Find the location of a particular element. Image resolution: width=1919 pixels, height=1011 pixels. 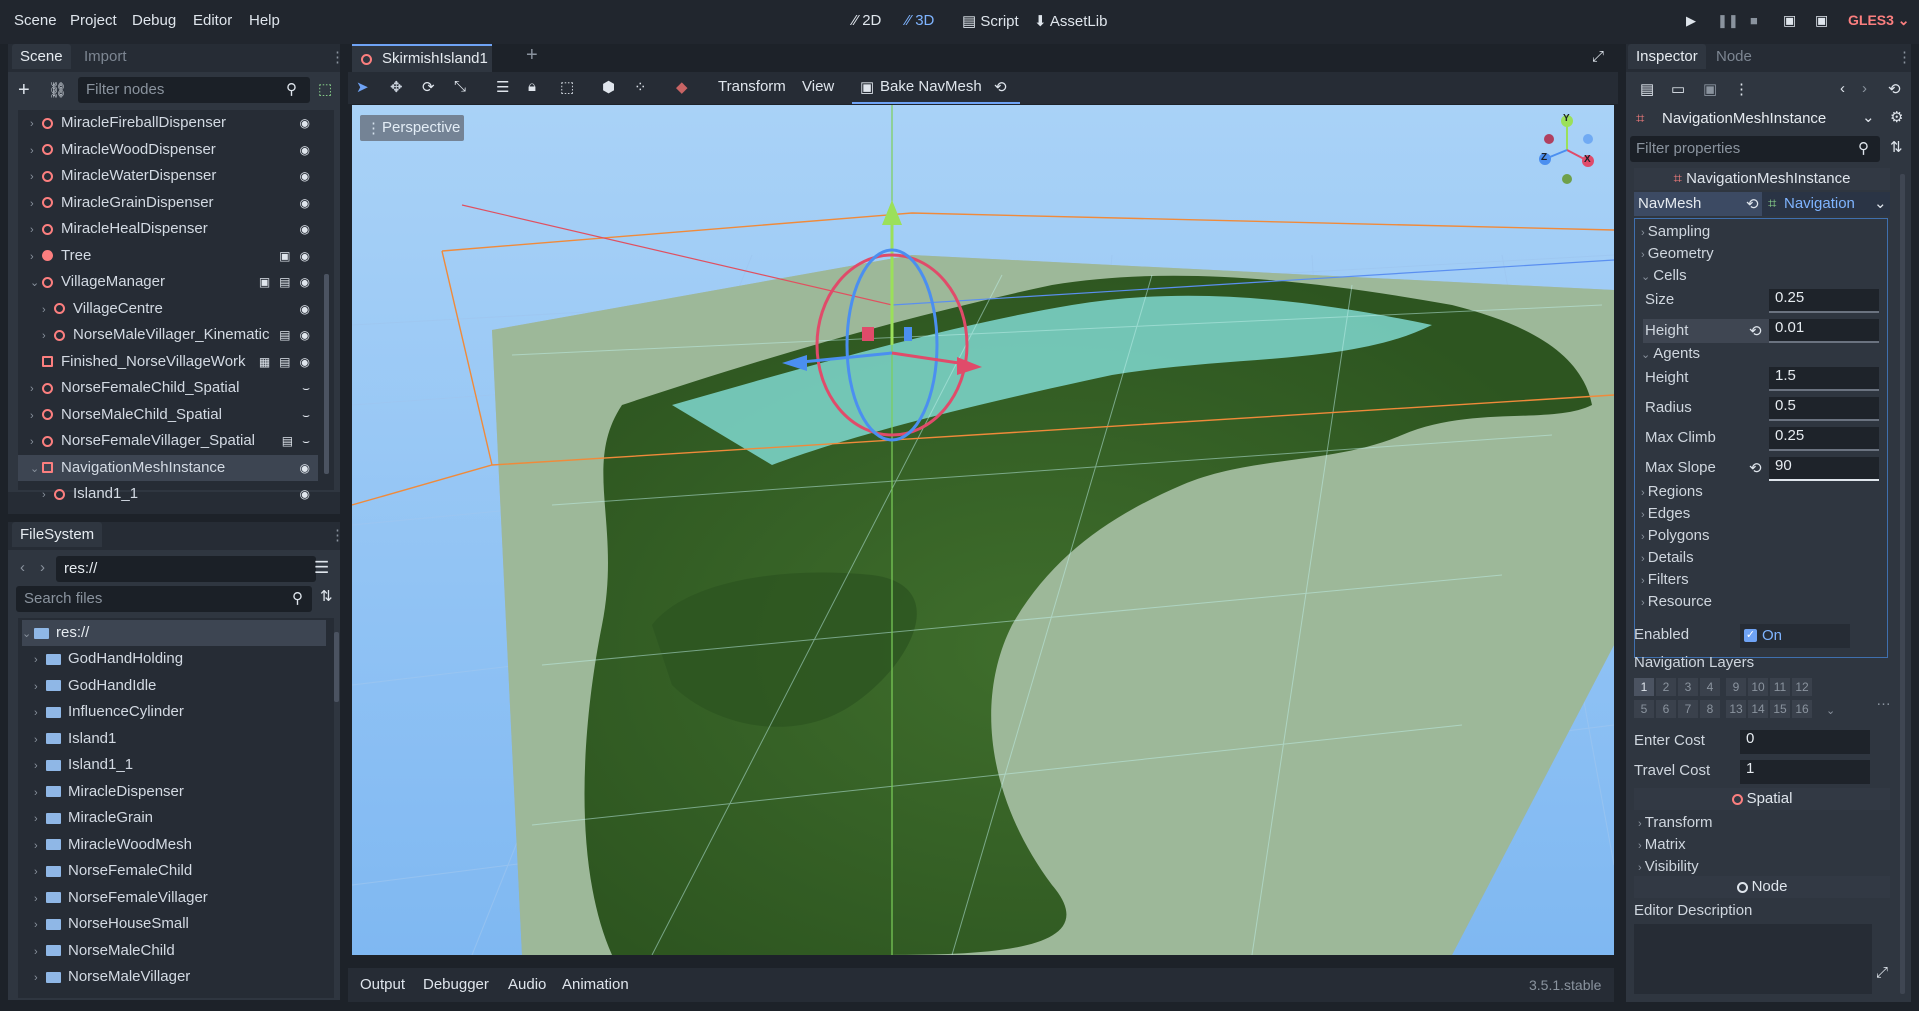

file-tree-folder: › GodHandIdle is located at coordinates (172, 686).